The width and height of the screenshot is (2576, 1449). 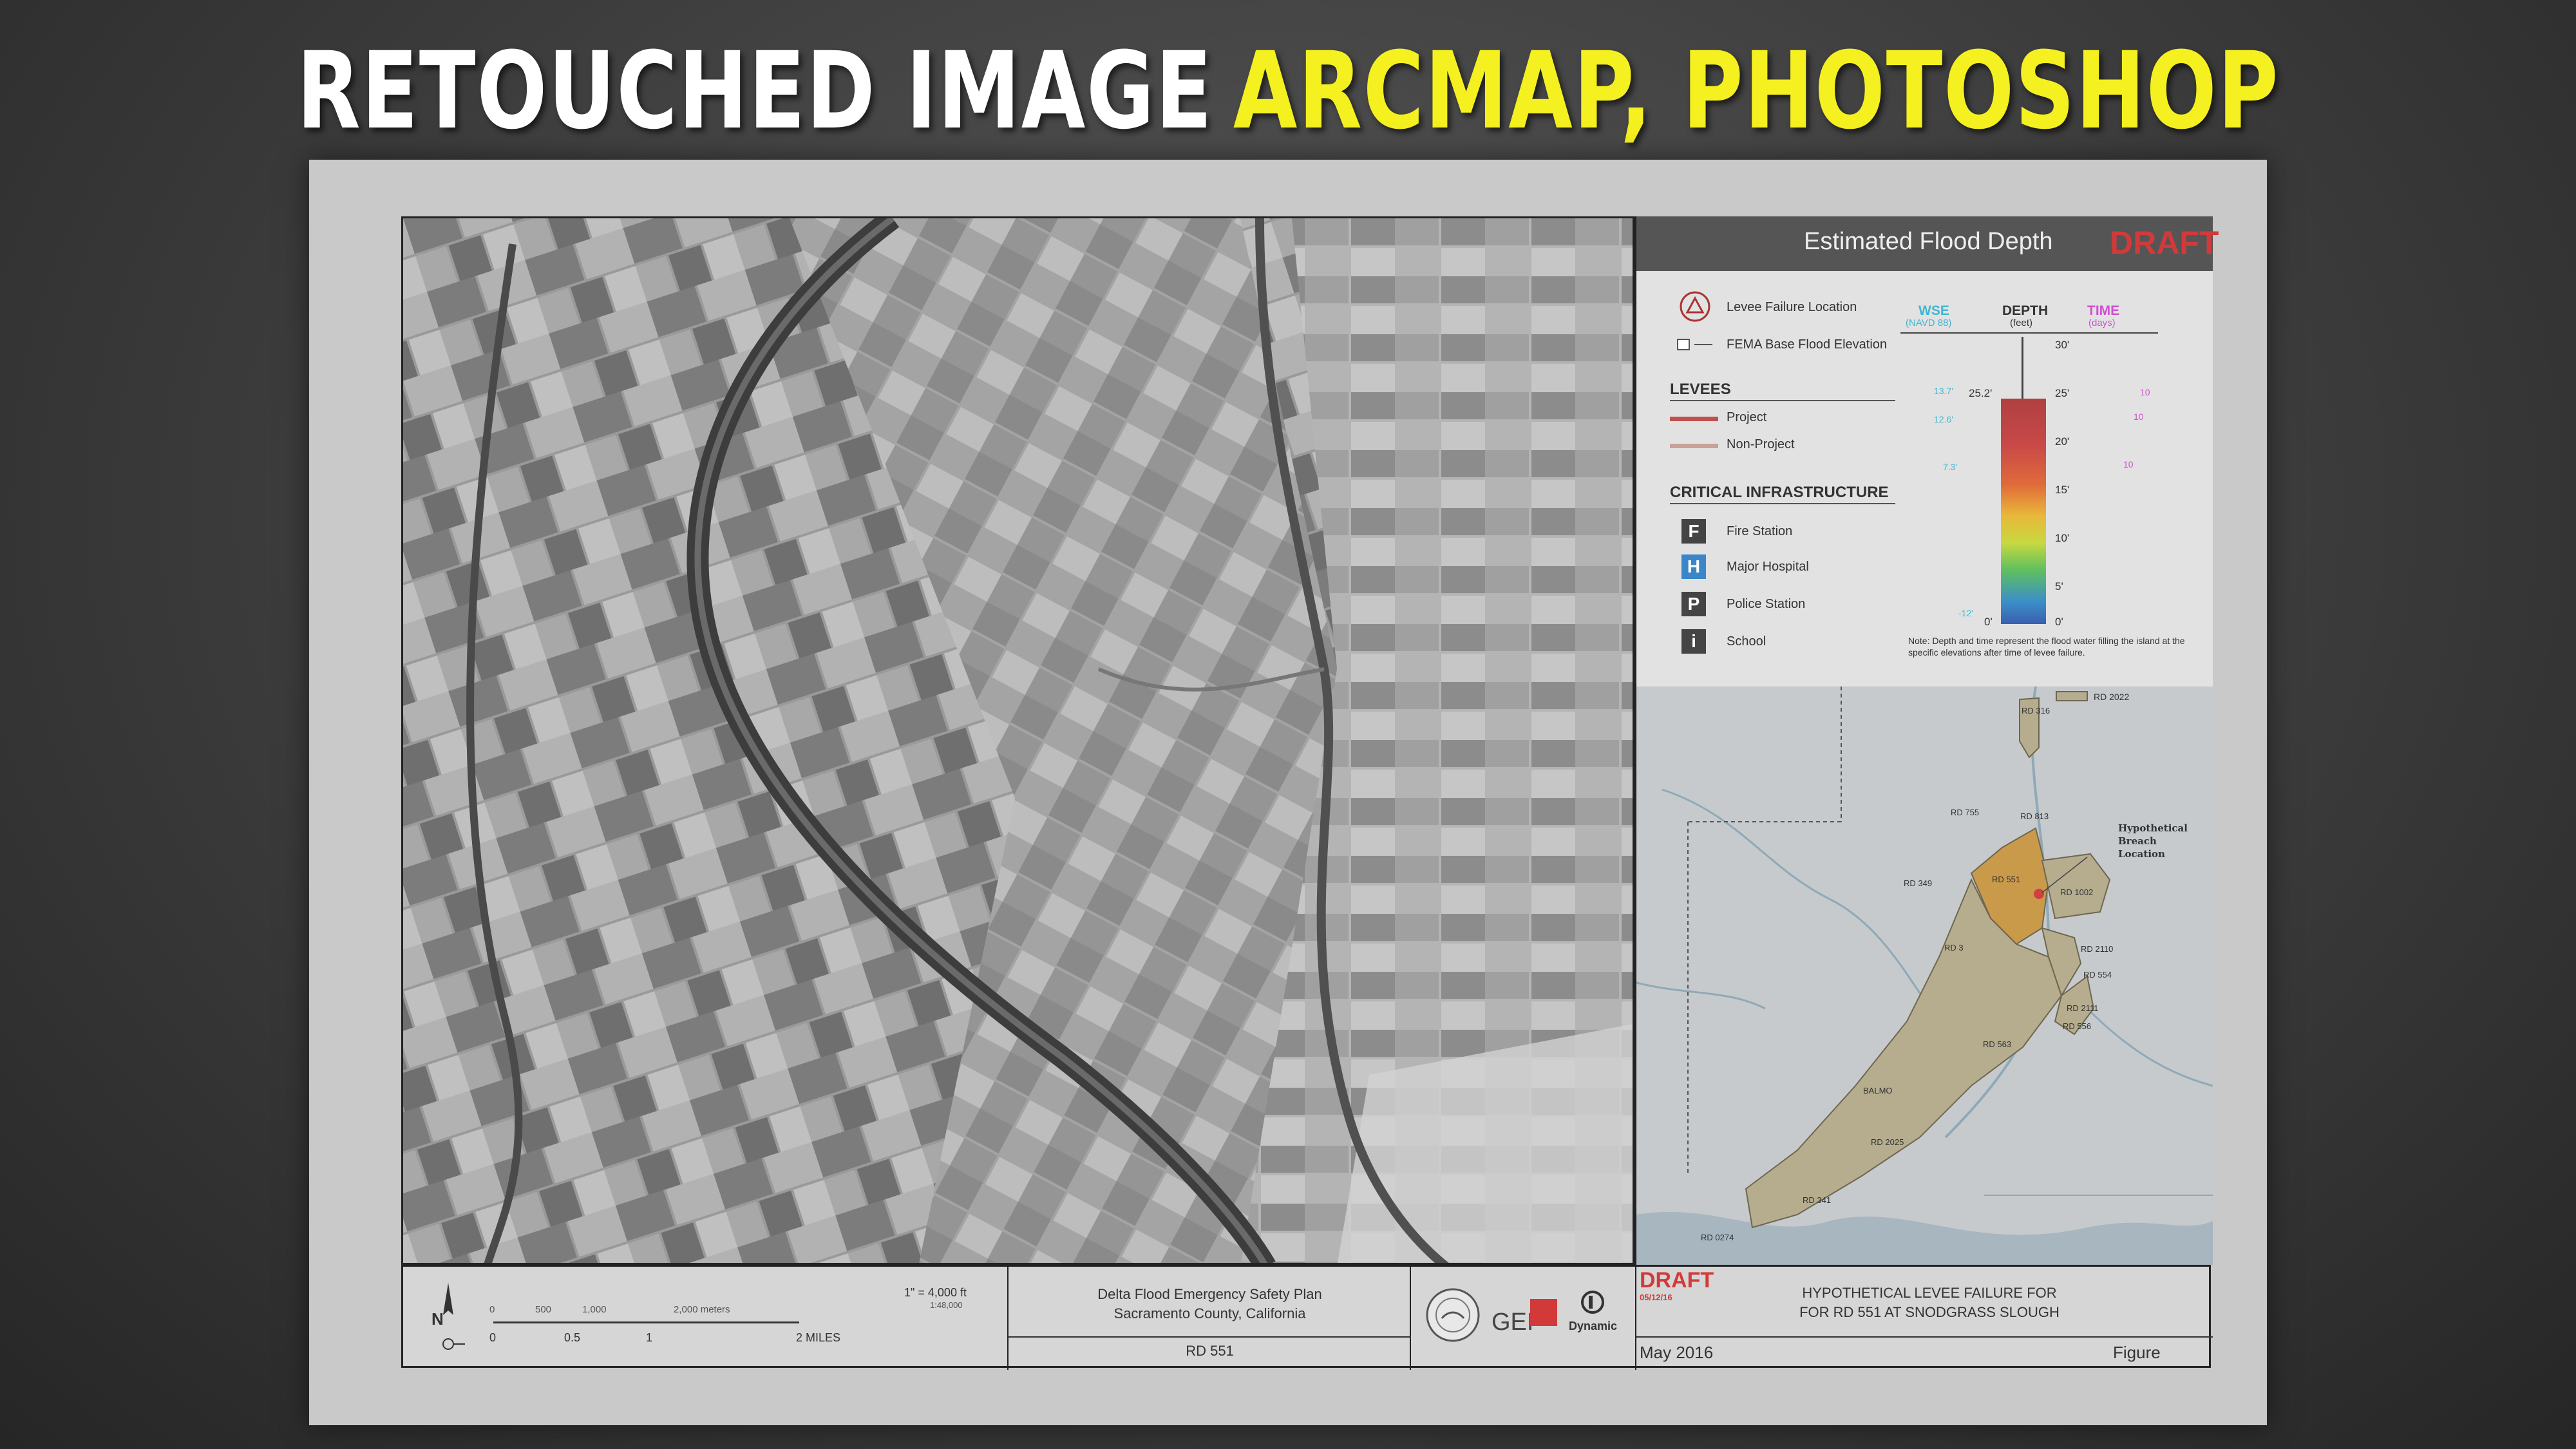 What do you see at coordinates (2153, 841) in the screenshot?
I see `km-breach-label: Hypothetical Breach Location` at bounding box center [2153, 841].